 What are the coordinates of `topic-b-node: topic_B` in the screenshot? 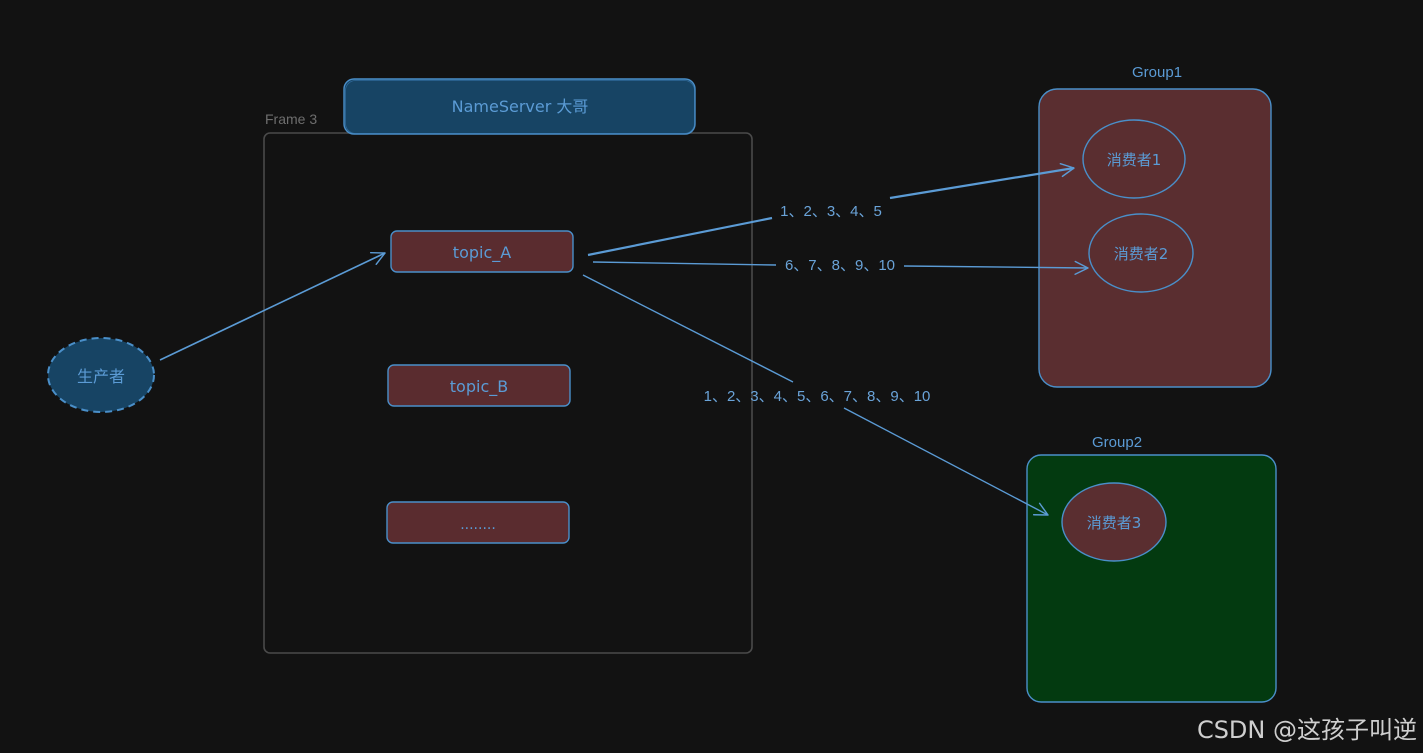 It's located at (479, 385).